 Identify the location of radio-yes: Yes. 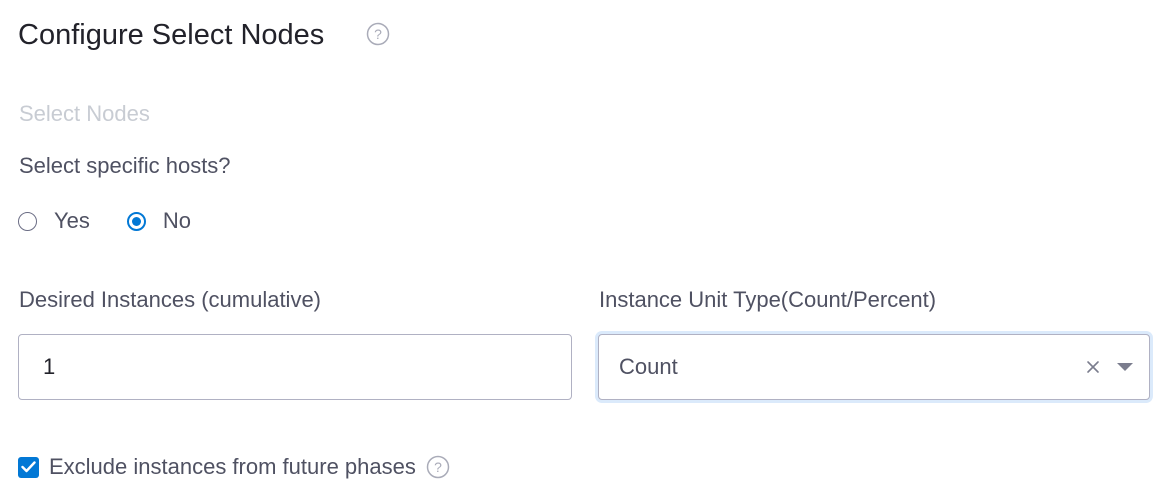
(54, 221).